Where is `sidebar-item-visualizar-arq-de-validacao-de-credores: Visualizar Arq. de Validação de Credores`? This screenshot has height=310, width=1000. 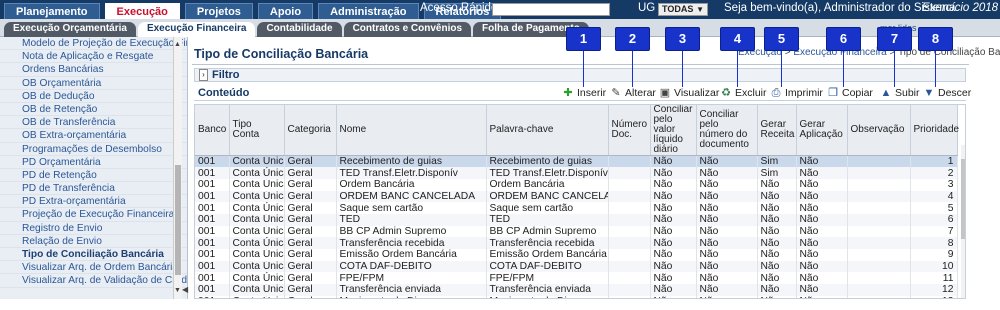 sidebar-item-visualizar-arq-de-validacao-de-credores: Visualizar Arq. de Validação de Credores is located at coordinates (93, 281).